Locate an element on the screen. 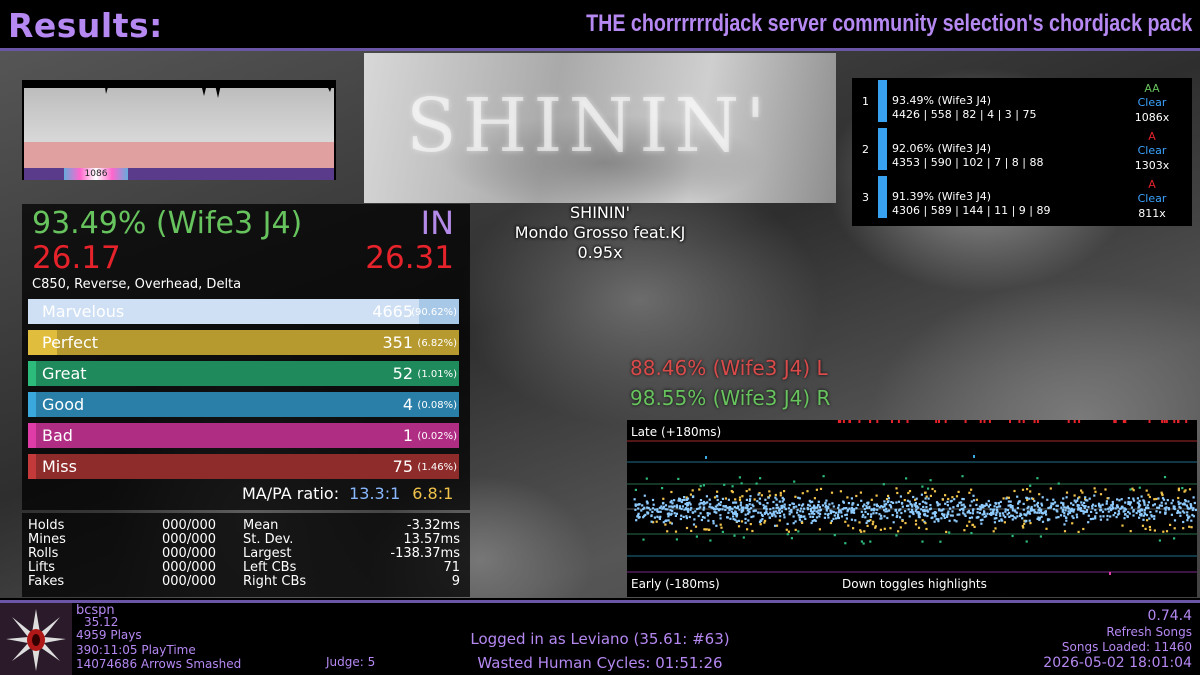 The image size is (1200, 675). score-rank: 1 is located at coordinates (865, 101).